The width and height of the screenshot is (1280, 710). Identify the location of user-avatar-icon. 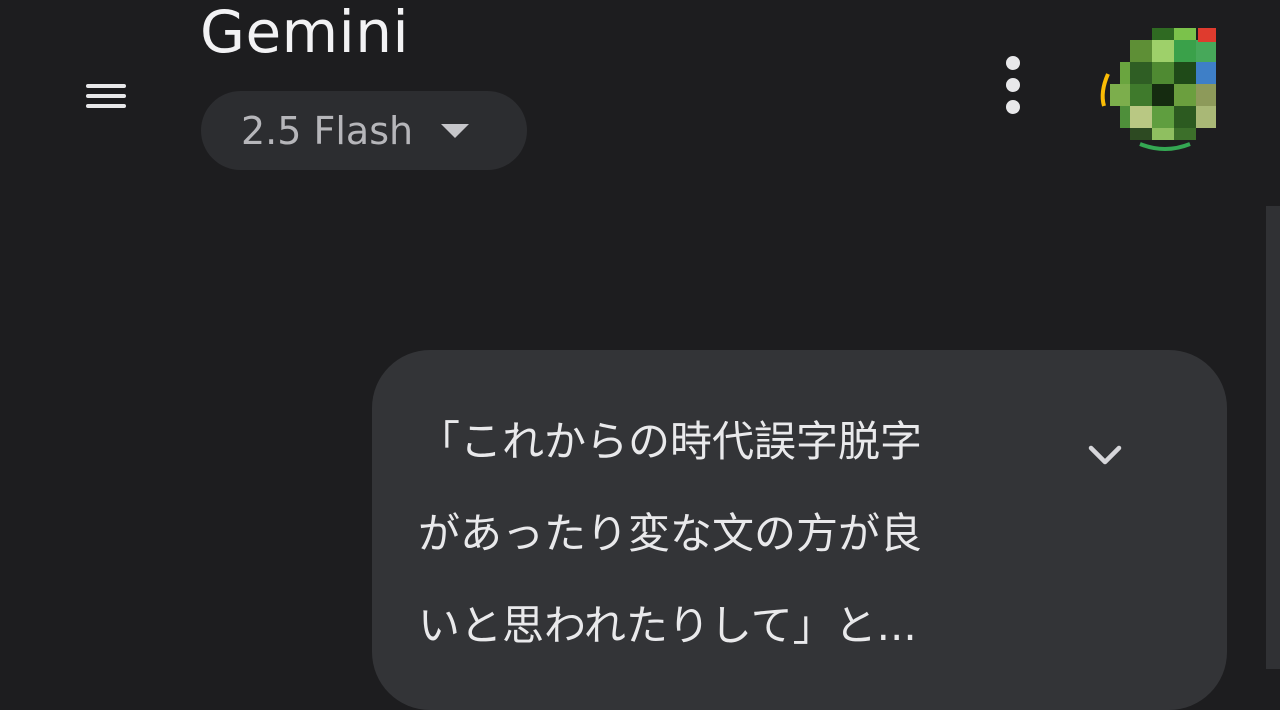
(1158, 89).